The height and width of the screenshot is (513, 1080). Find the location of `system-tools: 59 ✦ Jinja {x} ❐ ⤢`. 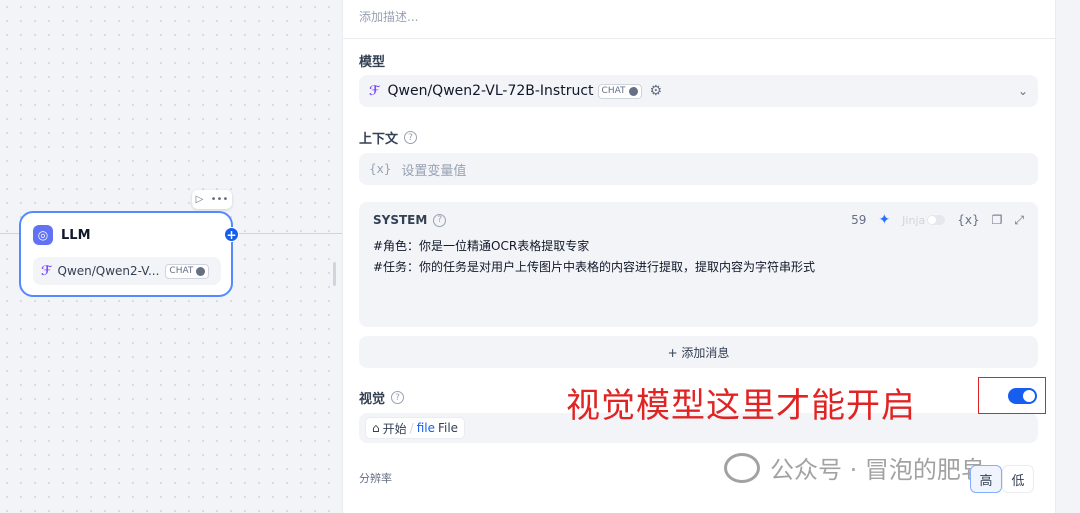

system-tools: 59 ✦ Jinja {x} ❐ ⤢ is located at coordinates (937, 220).